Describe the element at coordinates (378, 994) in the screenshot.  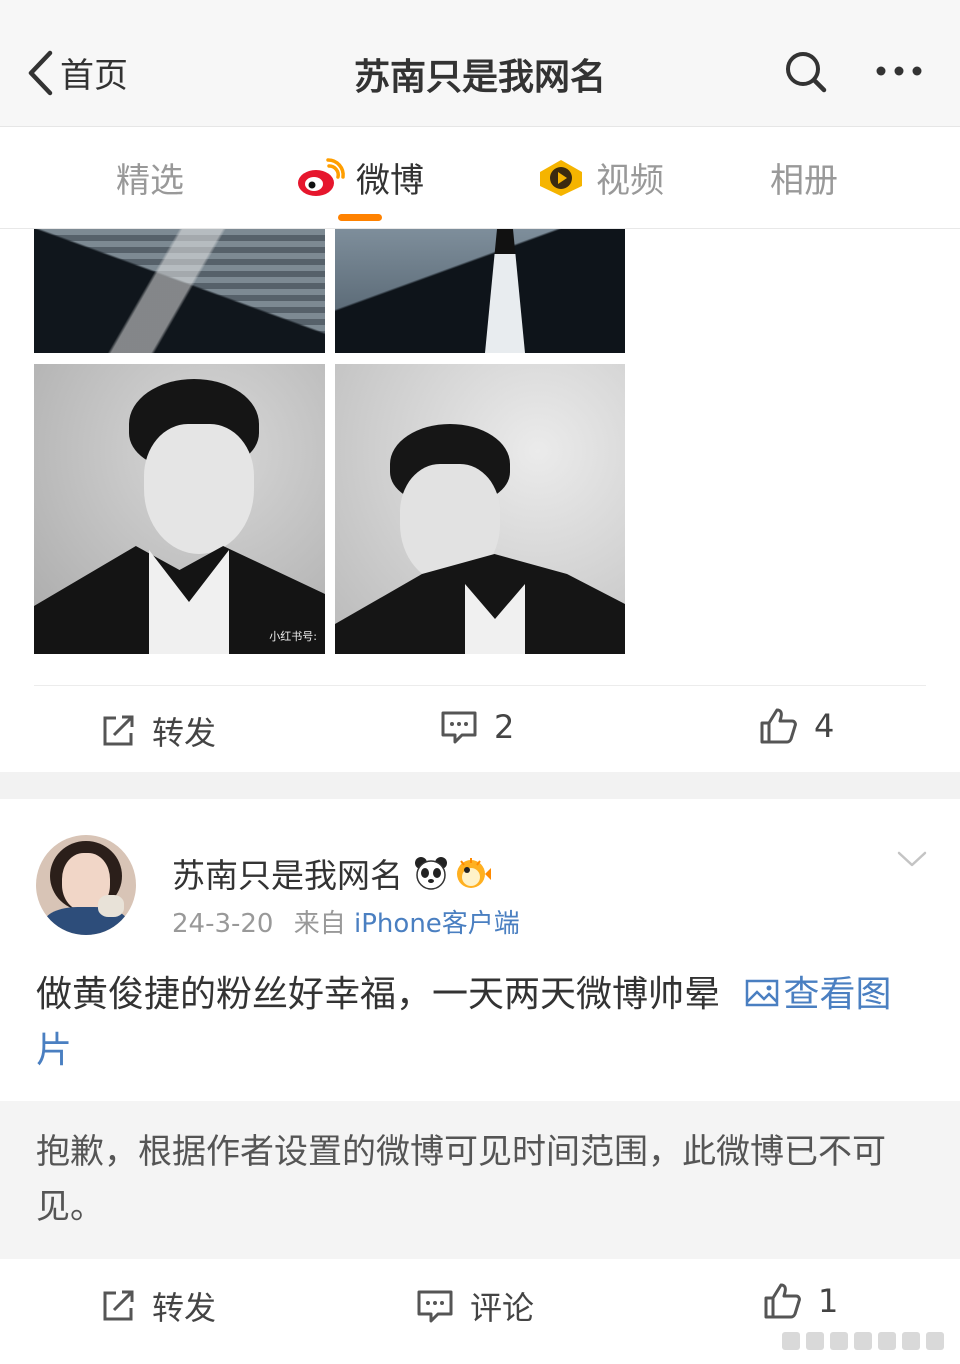
I see `post-text: 做黄俊捷的粉丝好幸福，一天两天微博帅晕` at that location.